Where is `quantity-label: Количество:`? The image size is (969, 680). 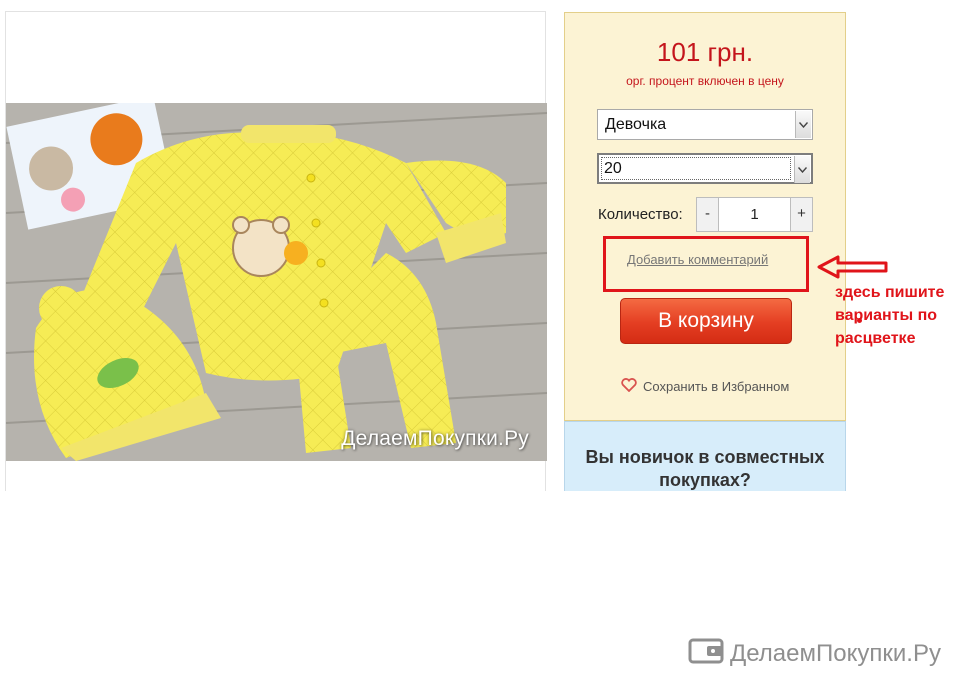 quantity-label: Количество: is located at coordinates (640, 214).